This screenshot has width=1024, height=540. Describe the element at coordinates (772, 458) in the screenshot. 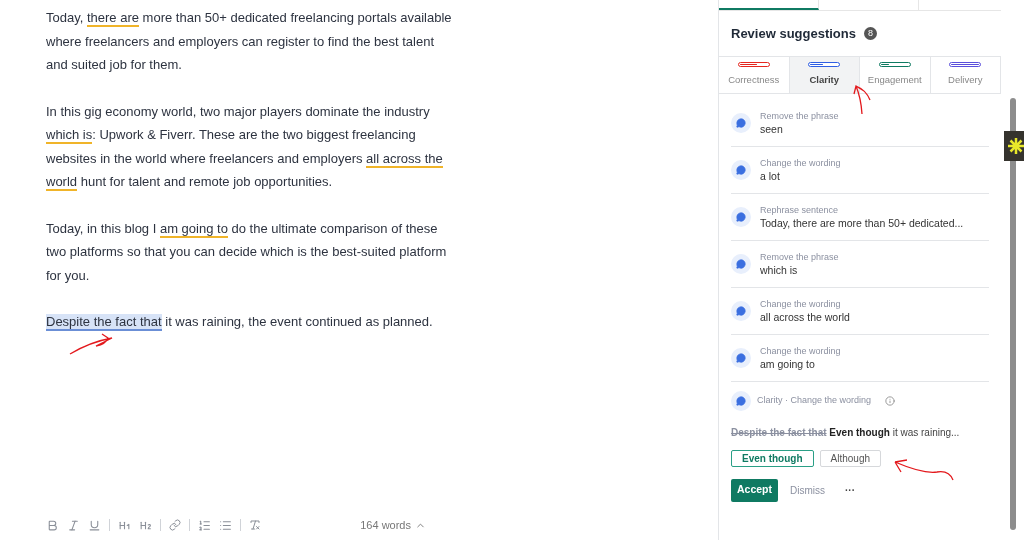

I see `option-chip: Even though` at that location.